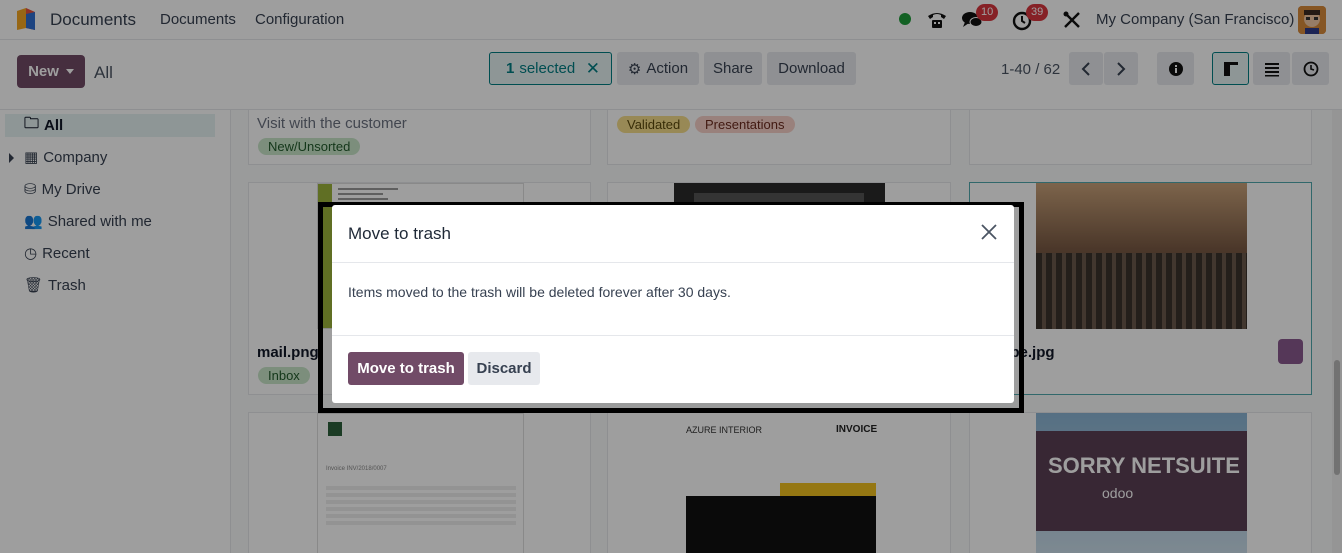 The height and width of the screenshot is (553, 1342). Describe the element at coordinates (673, 335) in the screenshot. I see `dialog-footer-divider` at that location.